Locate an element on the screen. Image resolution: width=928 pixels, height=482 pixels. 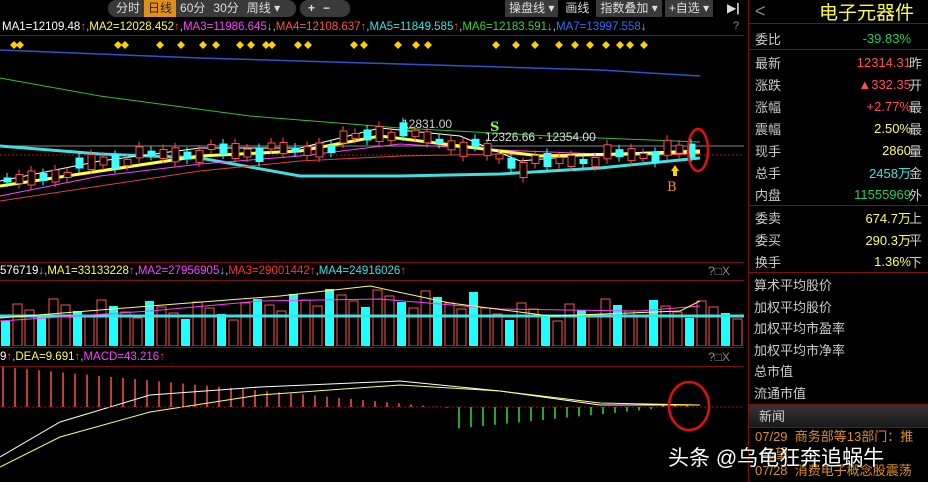
tab-period-daily: 日线 is located at coordinates (160, 8).